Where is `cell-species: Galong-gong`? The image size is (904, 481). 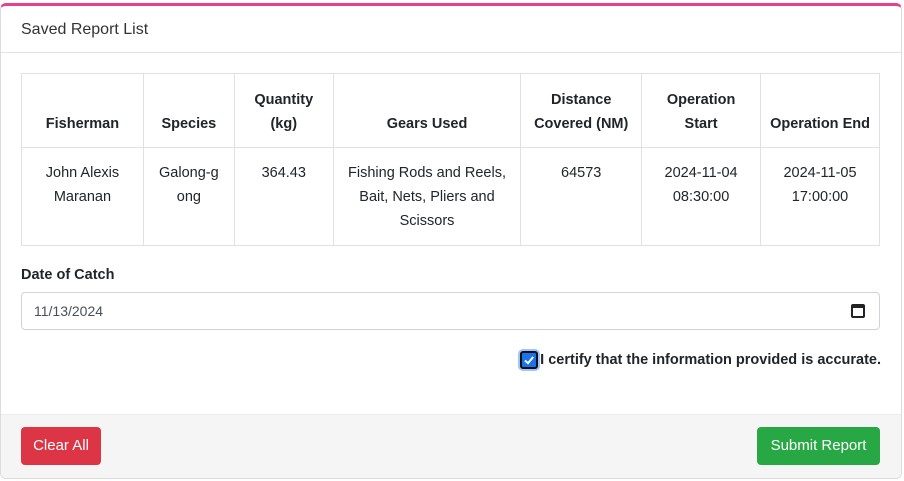
cell-species: Galong-gong is located at coordinates (188, 196).